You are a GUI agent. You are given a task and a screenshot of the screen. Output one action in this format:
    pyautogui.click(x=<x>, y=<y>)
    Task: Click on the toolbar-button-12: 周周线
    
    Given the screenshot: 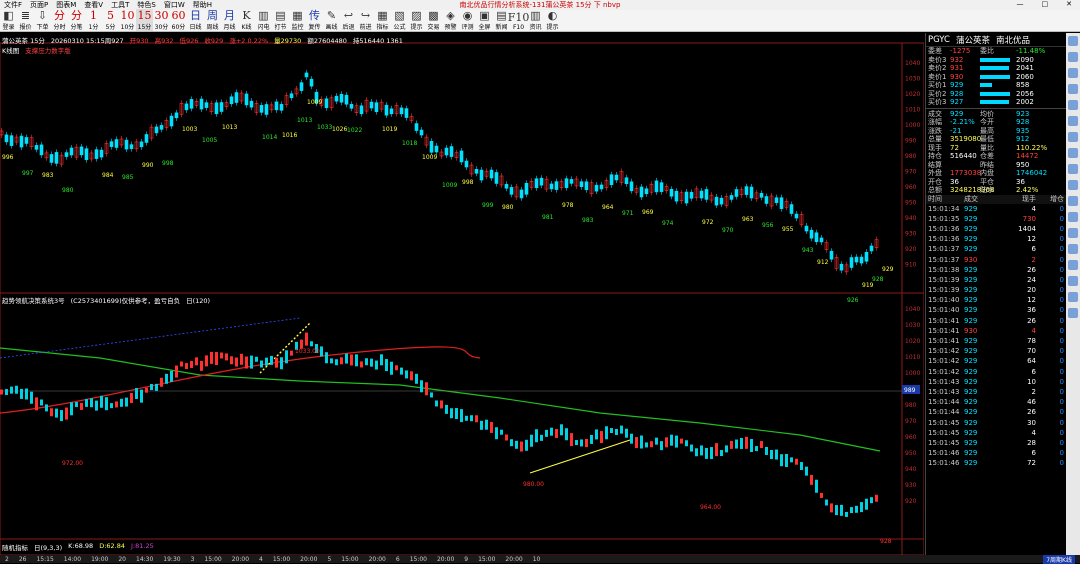 What is the action you would take?
    pyautogui.click(x=212, y=20)
    